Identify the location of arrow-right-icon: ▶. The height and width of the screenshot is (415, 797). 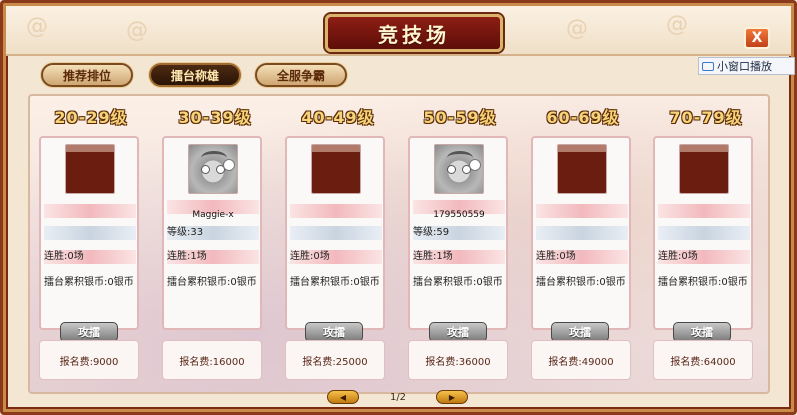
(452, 397).